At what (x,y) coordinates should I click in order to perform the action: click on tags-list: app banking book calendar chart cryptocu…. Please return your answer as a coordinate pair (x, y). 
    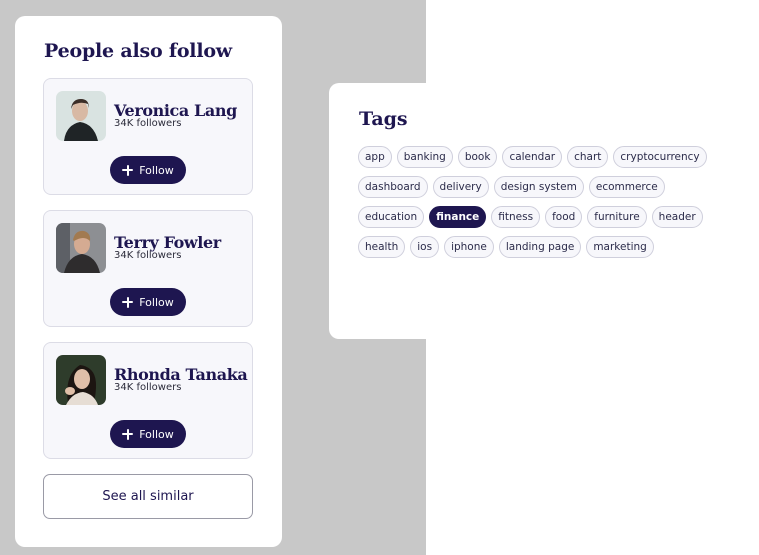
    Looking at the image, I should click on (538, 202).